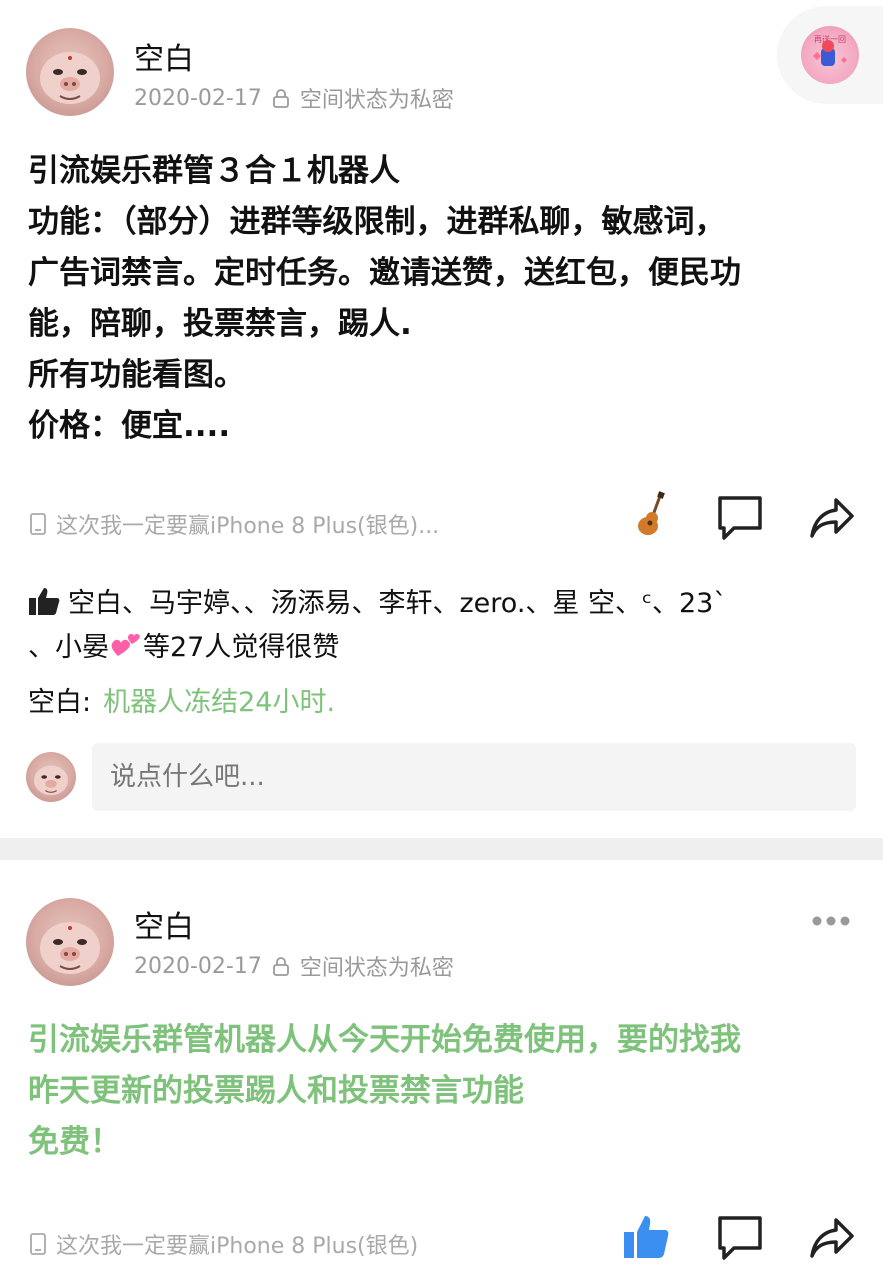  I want to click on content-line: 免费！, so click(74, 1142).